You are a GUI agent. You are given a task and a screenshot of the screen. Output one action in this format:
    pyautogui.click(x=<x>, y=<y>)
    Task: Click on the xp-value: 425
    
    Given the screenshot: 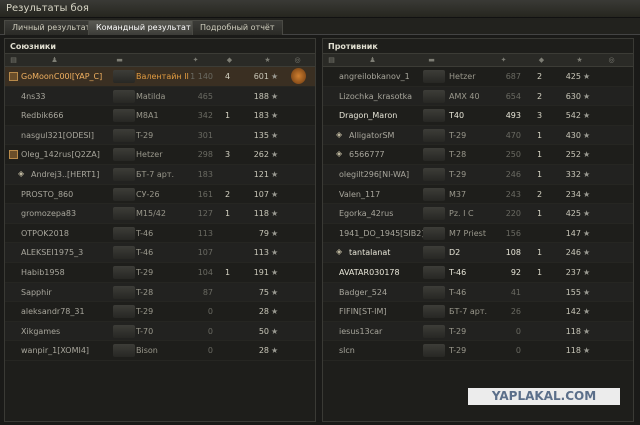 What is the action you would take?
    pyautogui.click(x=573, y=76)
    